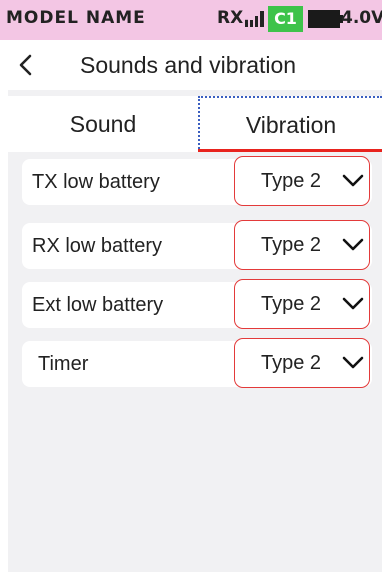 This screenshot has width=382, height=572. What do you see at coordinates (361, 18) in the screenshot?
I see `battery-voltage: 4.0V` at bounding box center [361, 18].